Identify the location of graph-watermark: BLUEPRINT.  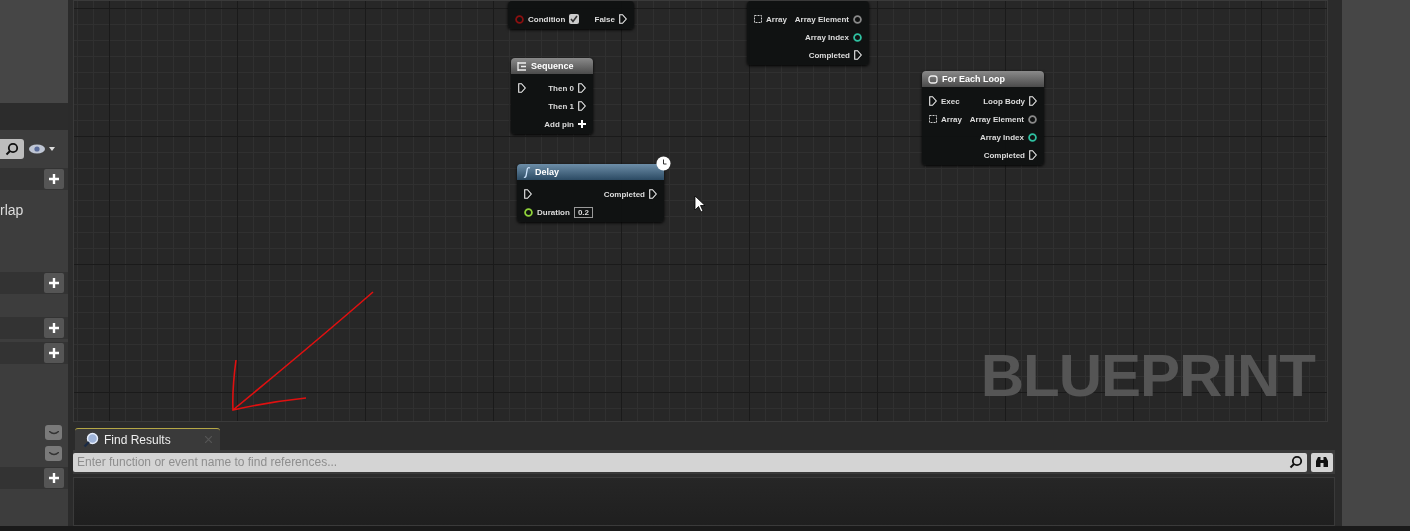
(1147, 375).